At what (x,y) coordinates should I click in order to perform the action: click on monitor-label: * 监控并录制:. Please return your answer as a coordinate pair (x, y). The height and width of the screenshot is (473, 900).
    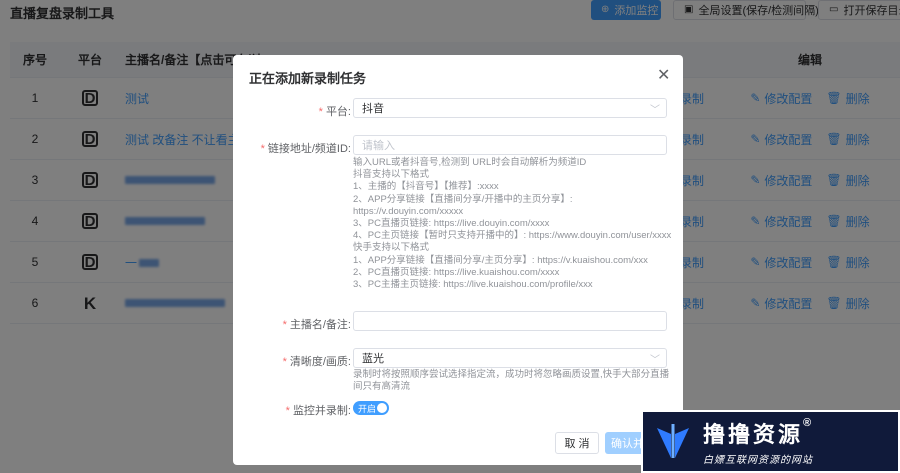
    Looking at the image, I should click on (318, 411).